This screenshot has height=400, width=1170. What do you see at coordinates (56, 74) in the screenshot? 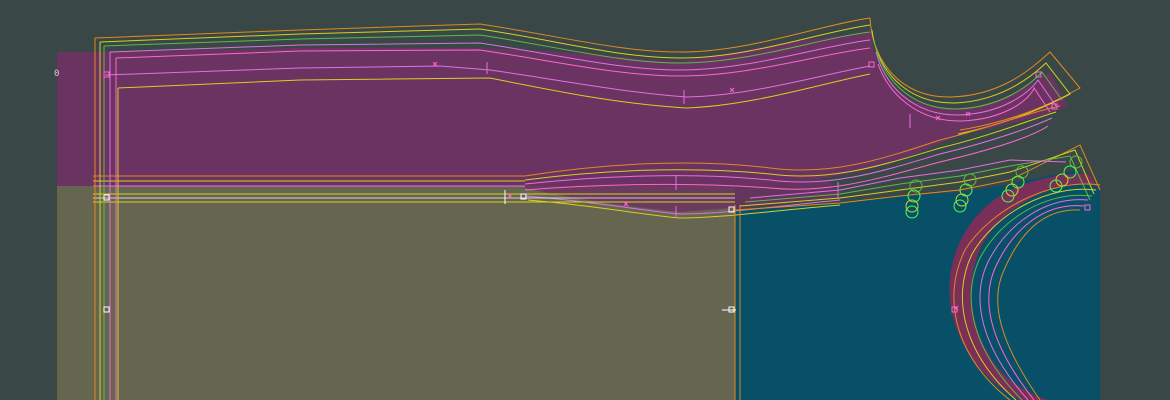
I see `grading-marker-label: 0` at bounding box center [56, 74].